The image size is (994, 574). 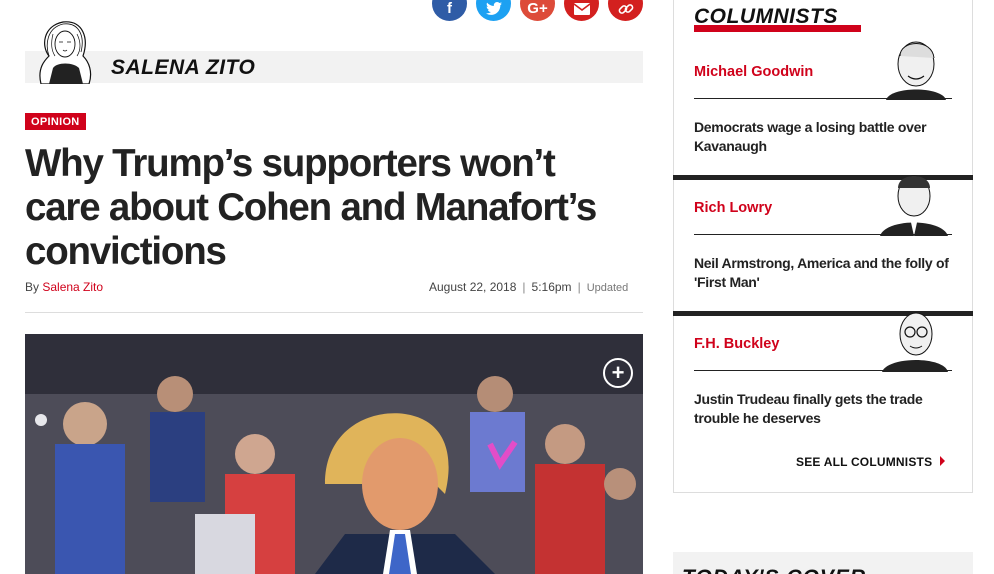 What do you see at coordinates (914, 65) in the screenshot?
I see `columnist-photo-goodwin` at bounding box center [914, 65].